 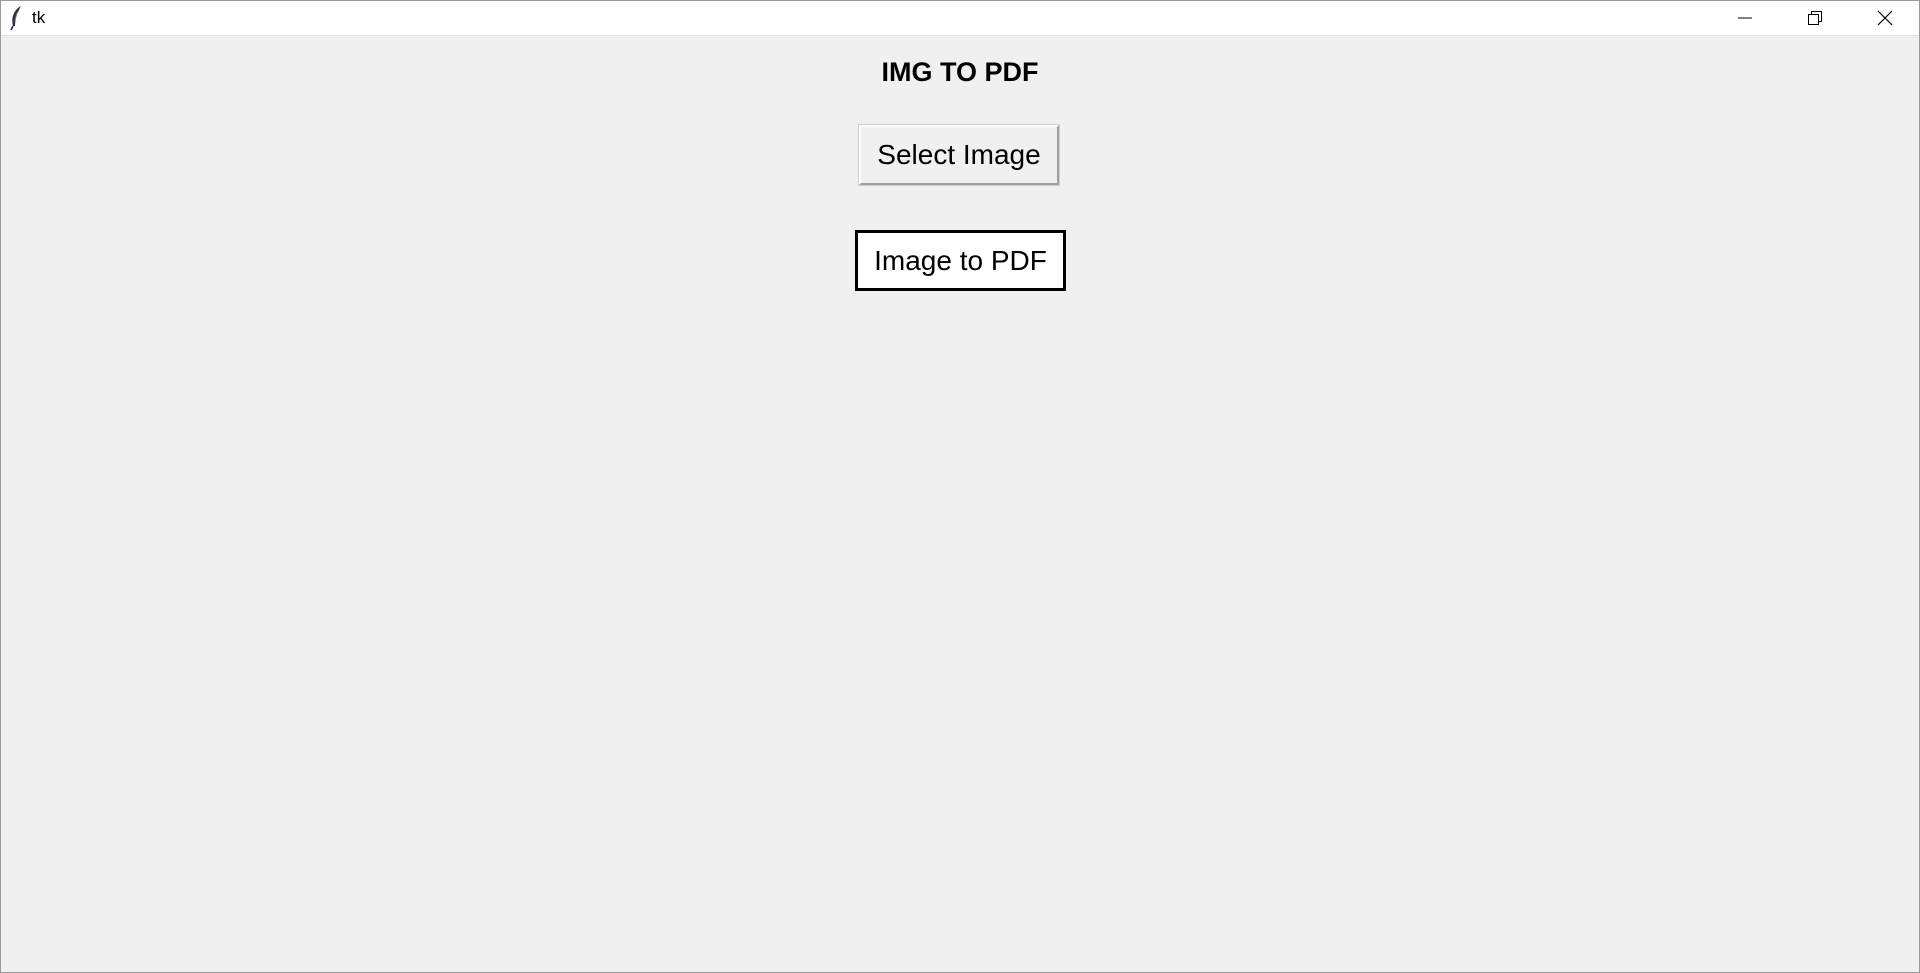 I want to click on title-bar: tk, so click(x=960, y=18).